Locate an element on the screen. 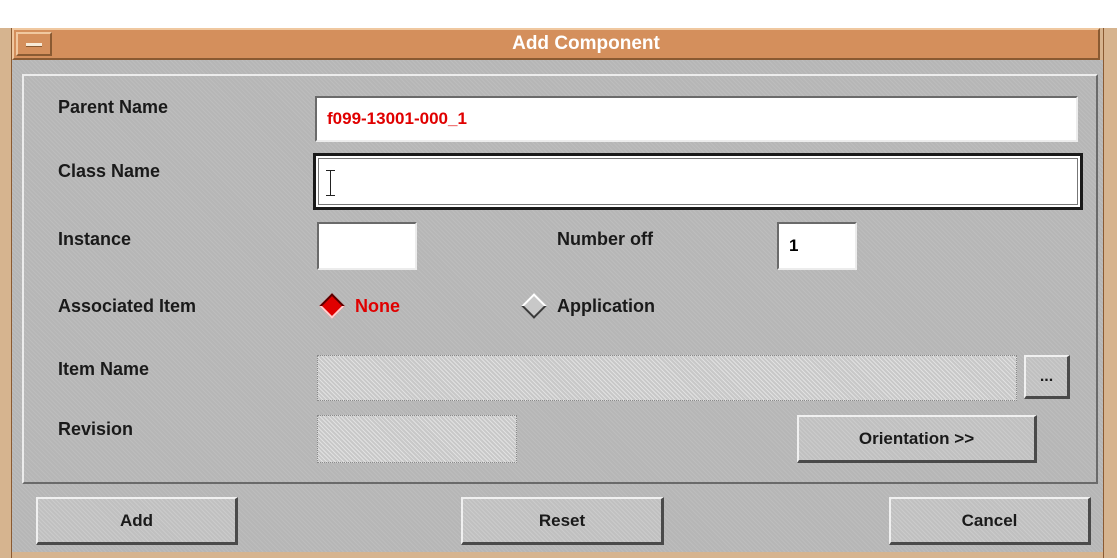 The height and width of the screenshot is (558, 1117). radio-diamond-selected-icon is located at coordinates (332, 306).